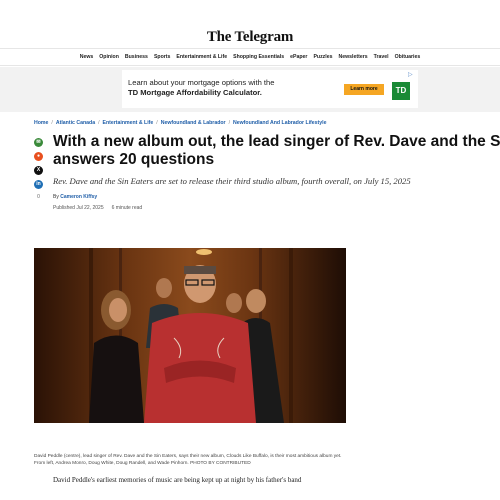 This screenshot has height=500, width=500. What do you see at coordinates (41, 123) in the screenshot?
I see `breadcrumb-home: Home` at bounding box center [41, 123].